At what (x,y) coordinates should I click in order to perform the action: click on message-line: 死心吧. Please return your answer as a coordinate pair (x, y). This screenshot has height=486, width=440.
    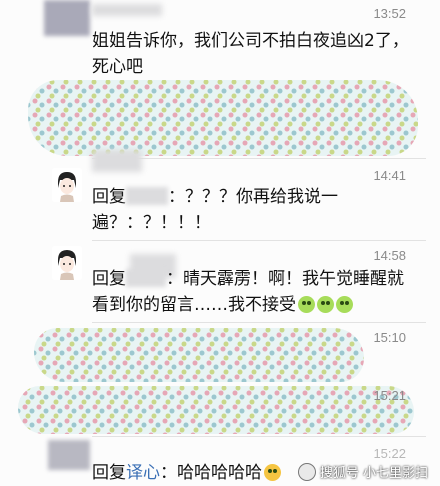
    Looking at the image, I should click on (117, 67).